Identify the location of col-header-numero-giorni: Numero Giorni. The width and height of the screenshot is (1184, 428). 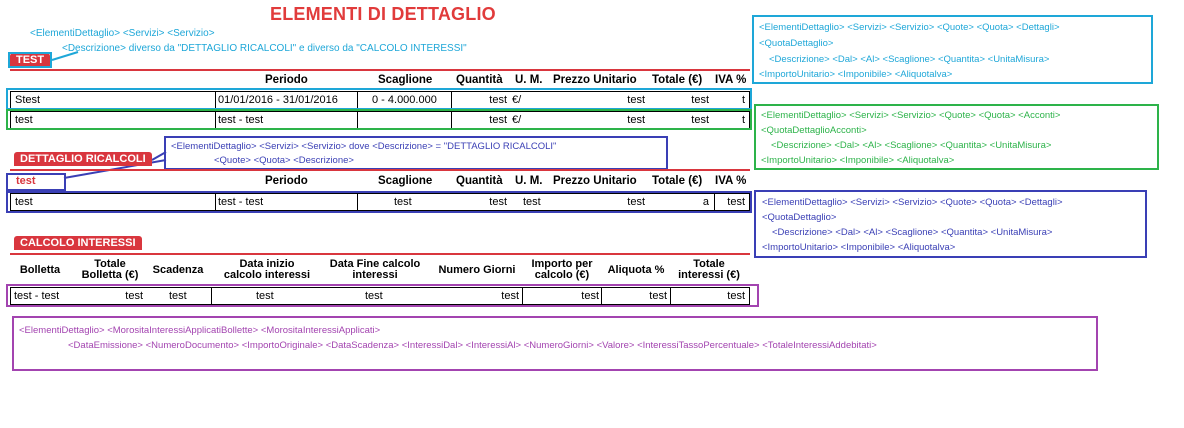
(477, 270).